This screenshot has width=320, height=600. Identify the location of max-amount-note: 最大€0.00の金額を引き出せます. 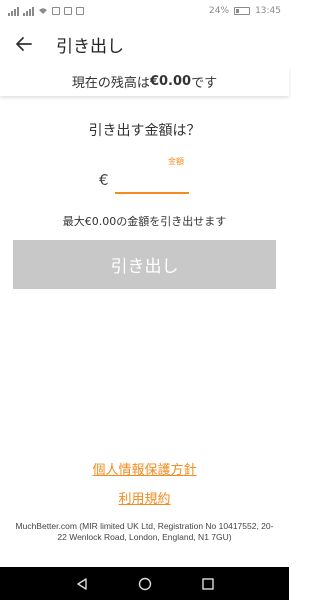
(144, 221).